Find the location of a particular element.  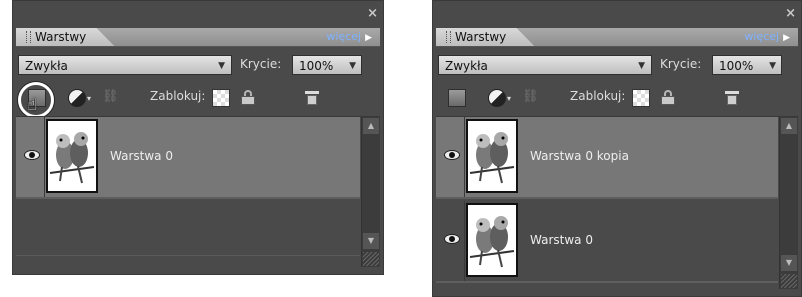

layer-row: Warstwa 0 kopia is located at coordinates (607, 158).